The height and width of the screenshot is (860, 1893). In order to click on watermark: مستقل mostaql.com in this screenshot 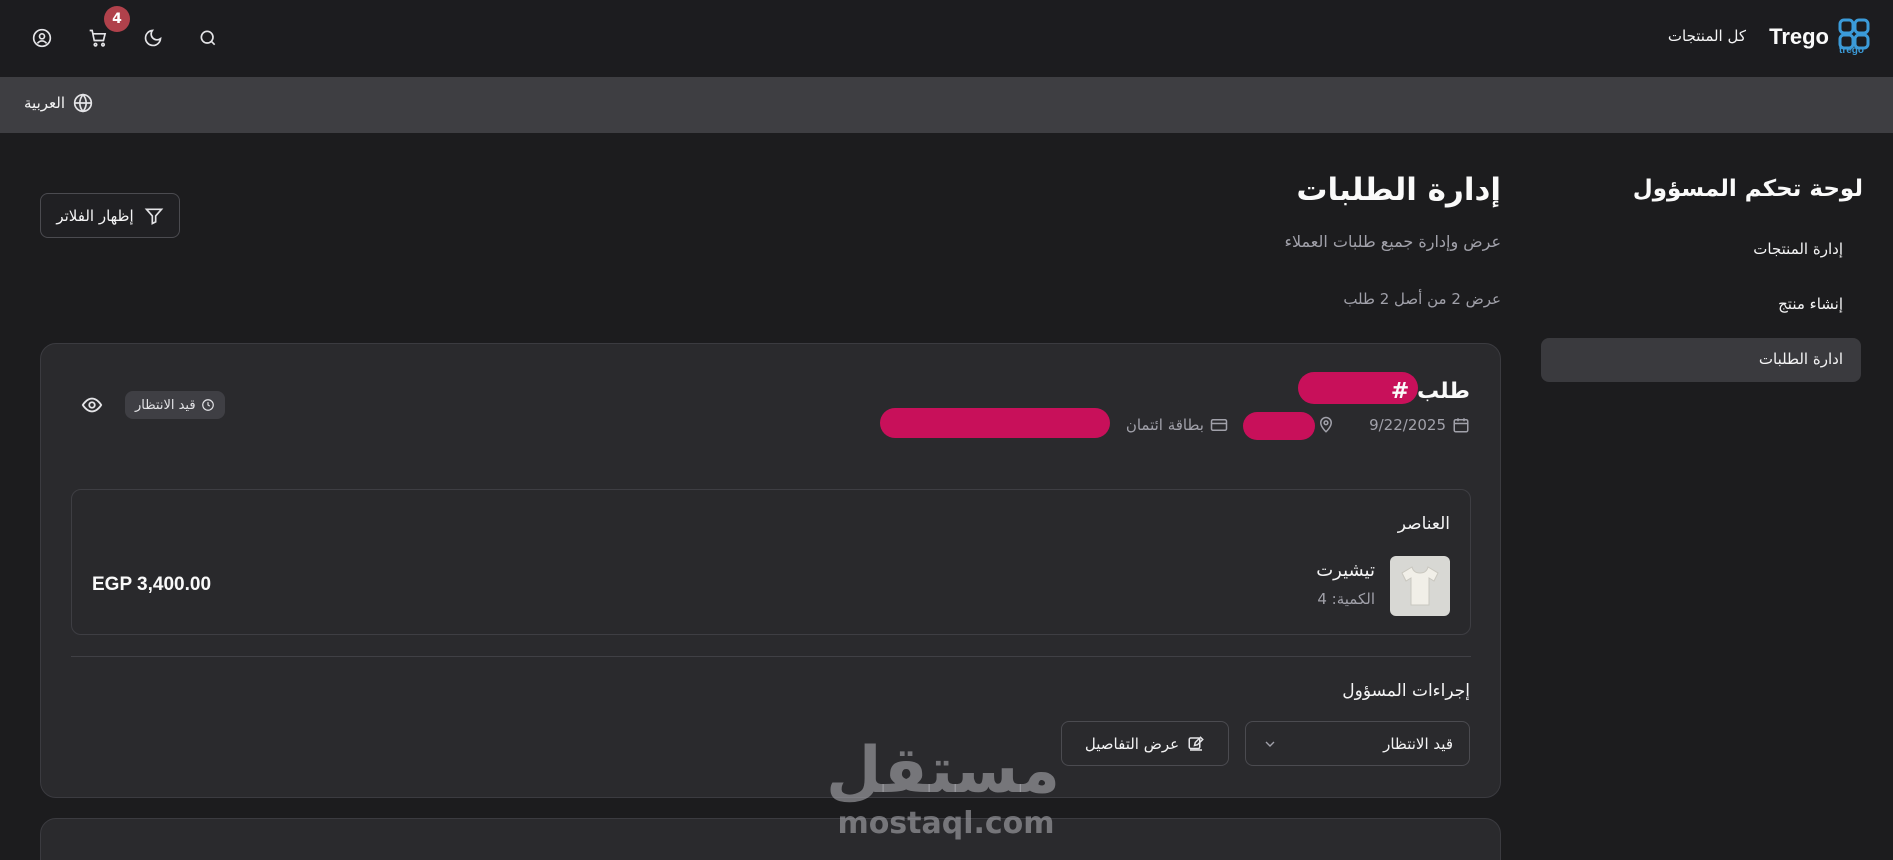, I will do `click(942, 787)`.